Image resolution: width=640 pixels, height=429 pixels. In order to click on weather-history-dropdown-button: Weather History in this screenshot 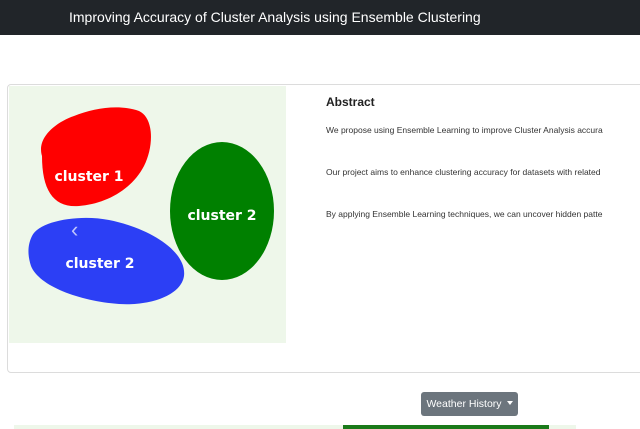, I will do `click(469, 404)`.